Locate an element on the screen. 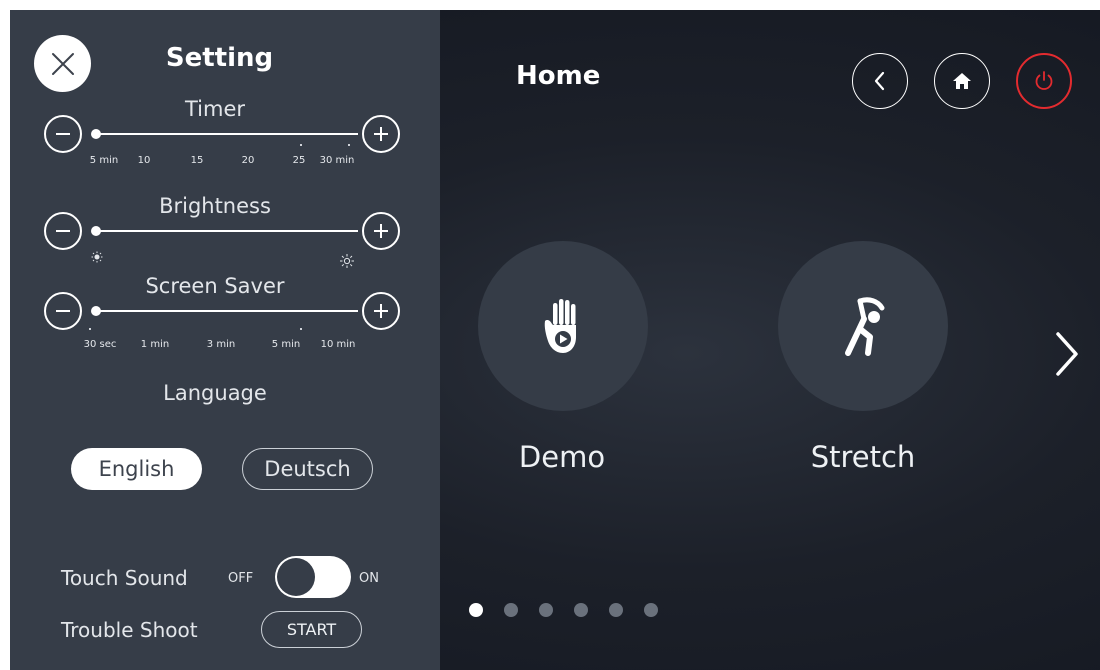  chevron-left-icon is located at coordinates (879, 81).